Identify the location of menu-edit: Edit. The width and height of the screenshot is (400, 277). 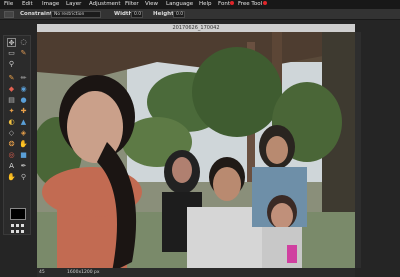
(27, 4).